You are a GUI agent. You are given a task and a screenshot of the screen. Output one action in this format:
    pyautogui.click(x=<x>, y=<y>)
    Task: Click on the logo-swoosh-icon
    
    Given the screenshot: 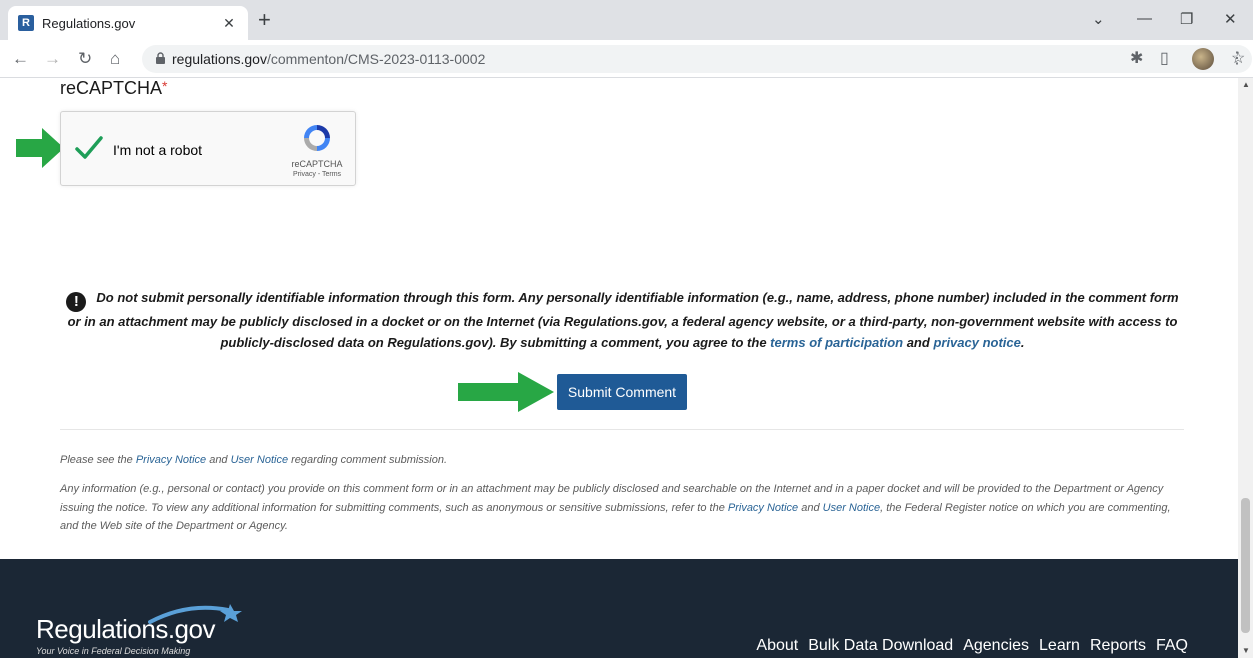 What is the action you would take?
    pyautogui.click(x=195, y=614)
    